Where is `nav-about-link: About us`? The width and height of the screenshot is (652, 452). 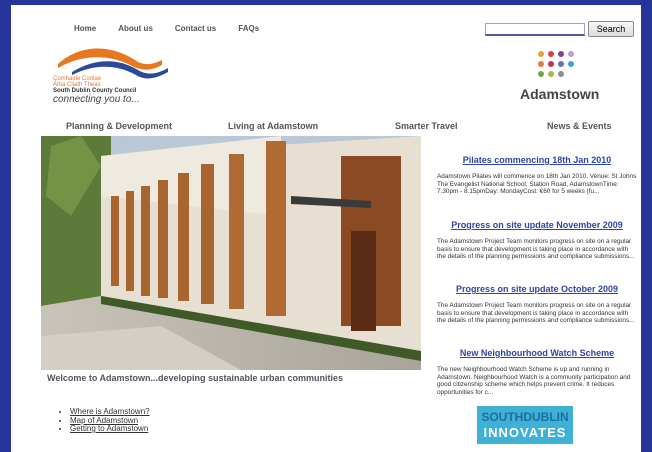 nav-about-link: About us is located at coordinates (135, 28).